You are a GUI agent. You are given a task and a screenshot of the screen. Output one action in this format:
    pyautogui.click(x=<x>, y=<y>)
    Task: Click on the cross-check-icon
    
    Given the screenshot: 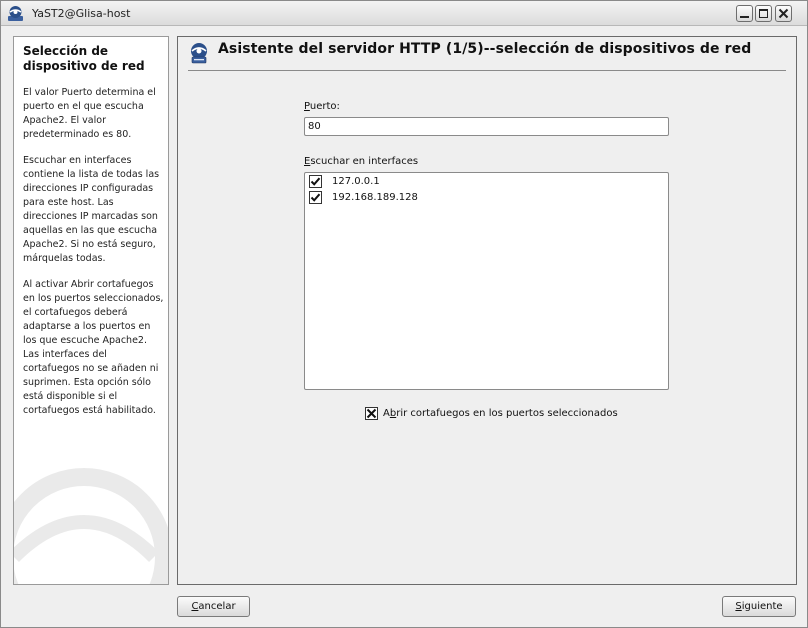 What is the action you would take?
    pyautogui.click(x=371, y=413)
    